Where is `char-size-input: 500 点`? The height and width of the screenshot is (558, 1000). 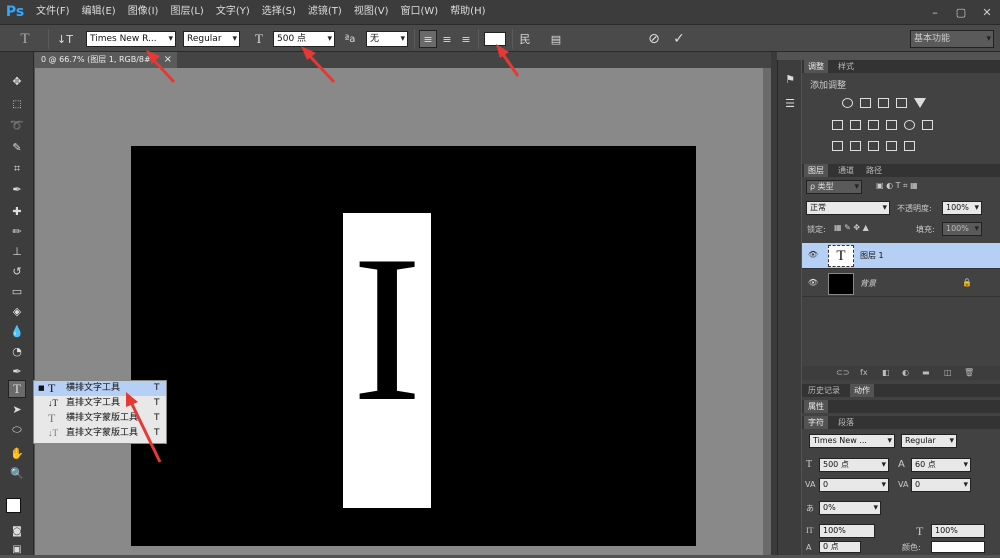
char-size-input: 500 点 is located at coordinates (854, 465).